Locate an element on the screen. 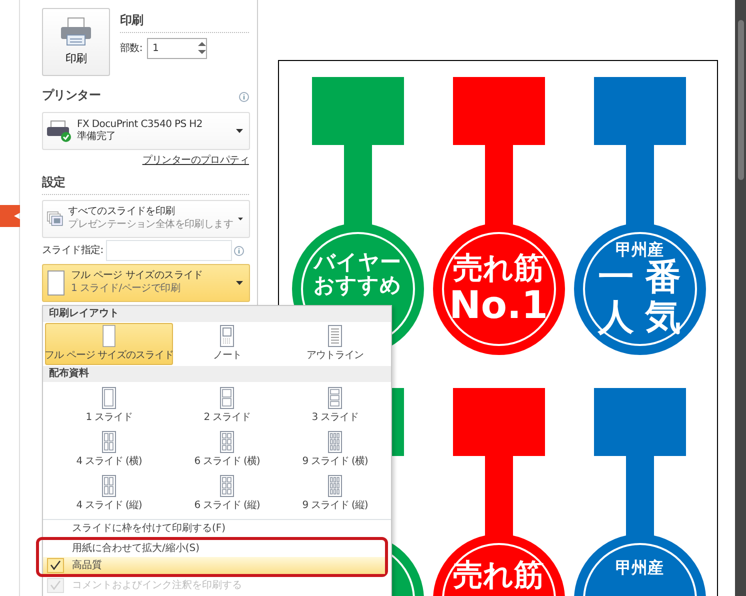  tag-text: おすすめ is located at coordinates (358, 286).